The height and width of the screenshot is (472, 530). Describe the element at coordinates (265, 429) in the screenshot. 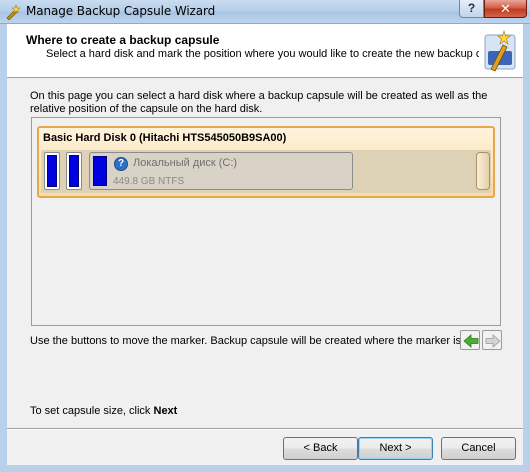

I see `footer-divider` at that location.